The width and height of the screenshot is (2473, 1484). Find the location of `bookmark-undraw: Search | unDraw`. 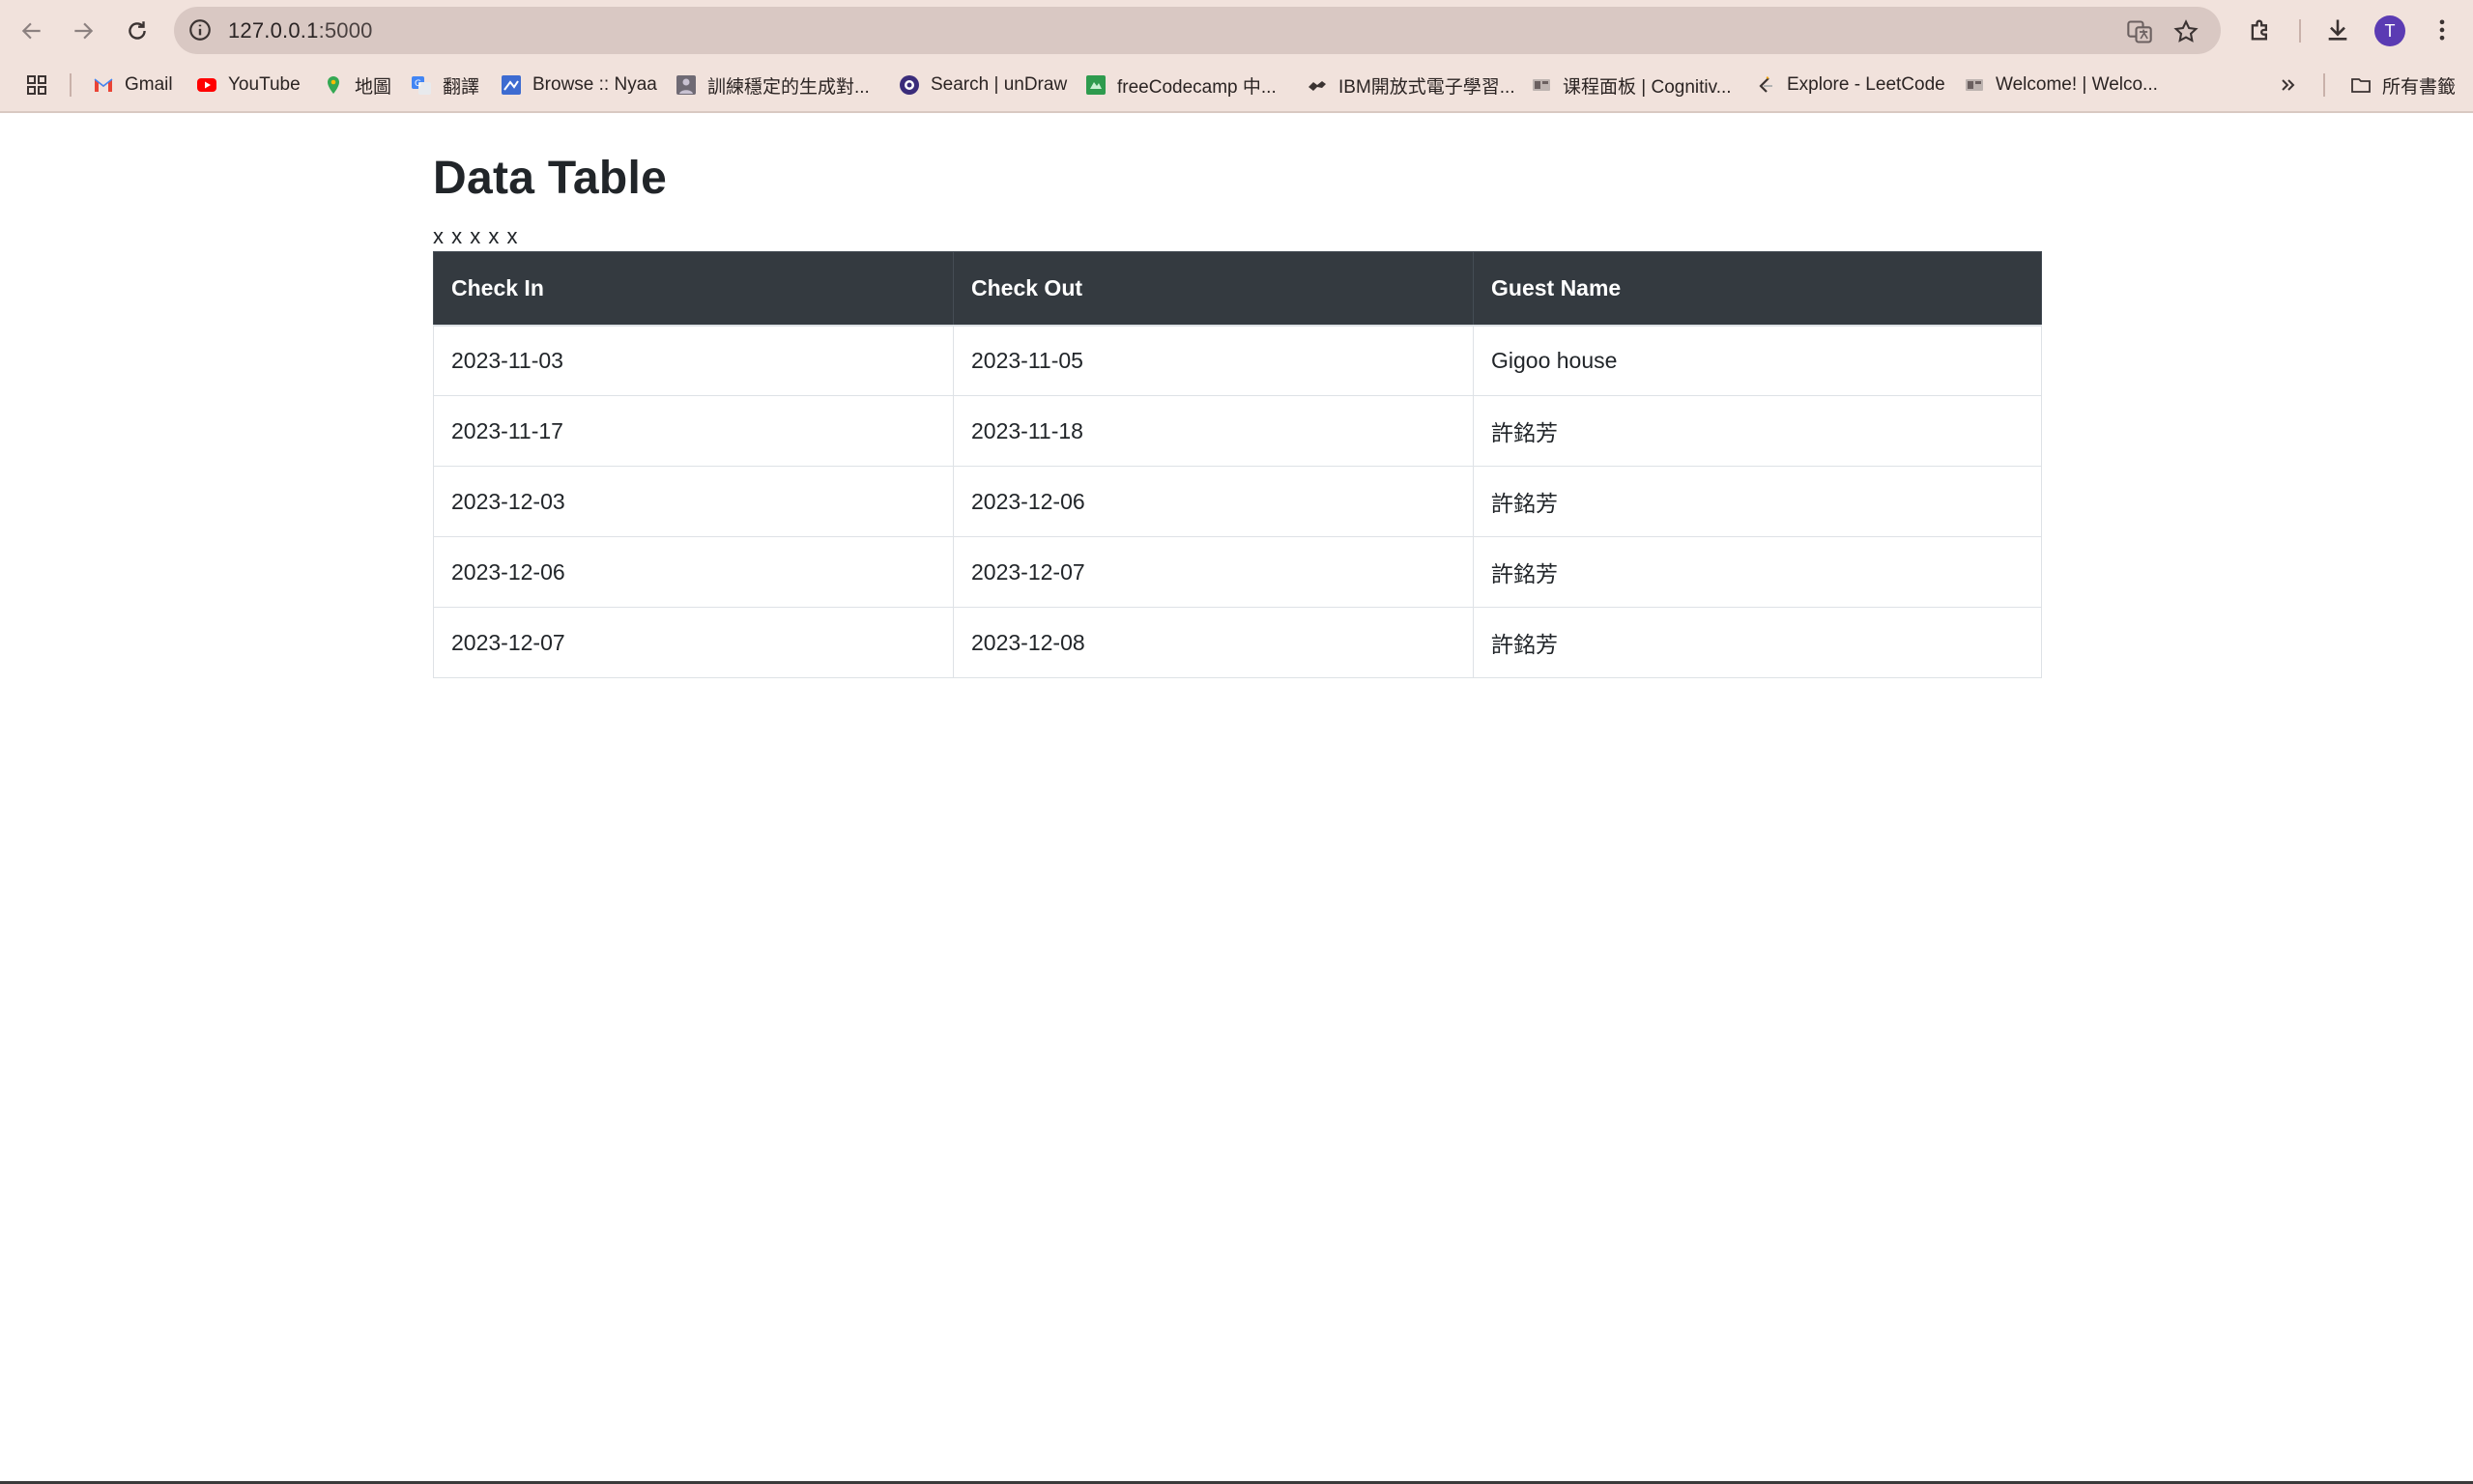

bookmark-undraw: Search | unDraw is located at coordinates (983, 85).